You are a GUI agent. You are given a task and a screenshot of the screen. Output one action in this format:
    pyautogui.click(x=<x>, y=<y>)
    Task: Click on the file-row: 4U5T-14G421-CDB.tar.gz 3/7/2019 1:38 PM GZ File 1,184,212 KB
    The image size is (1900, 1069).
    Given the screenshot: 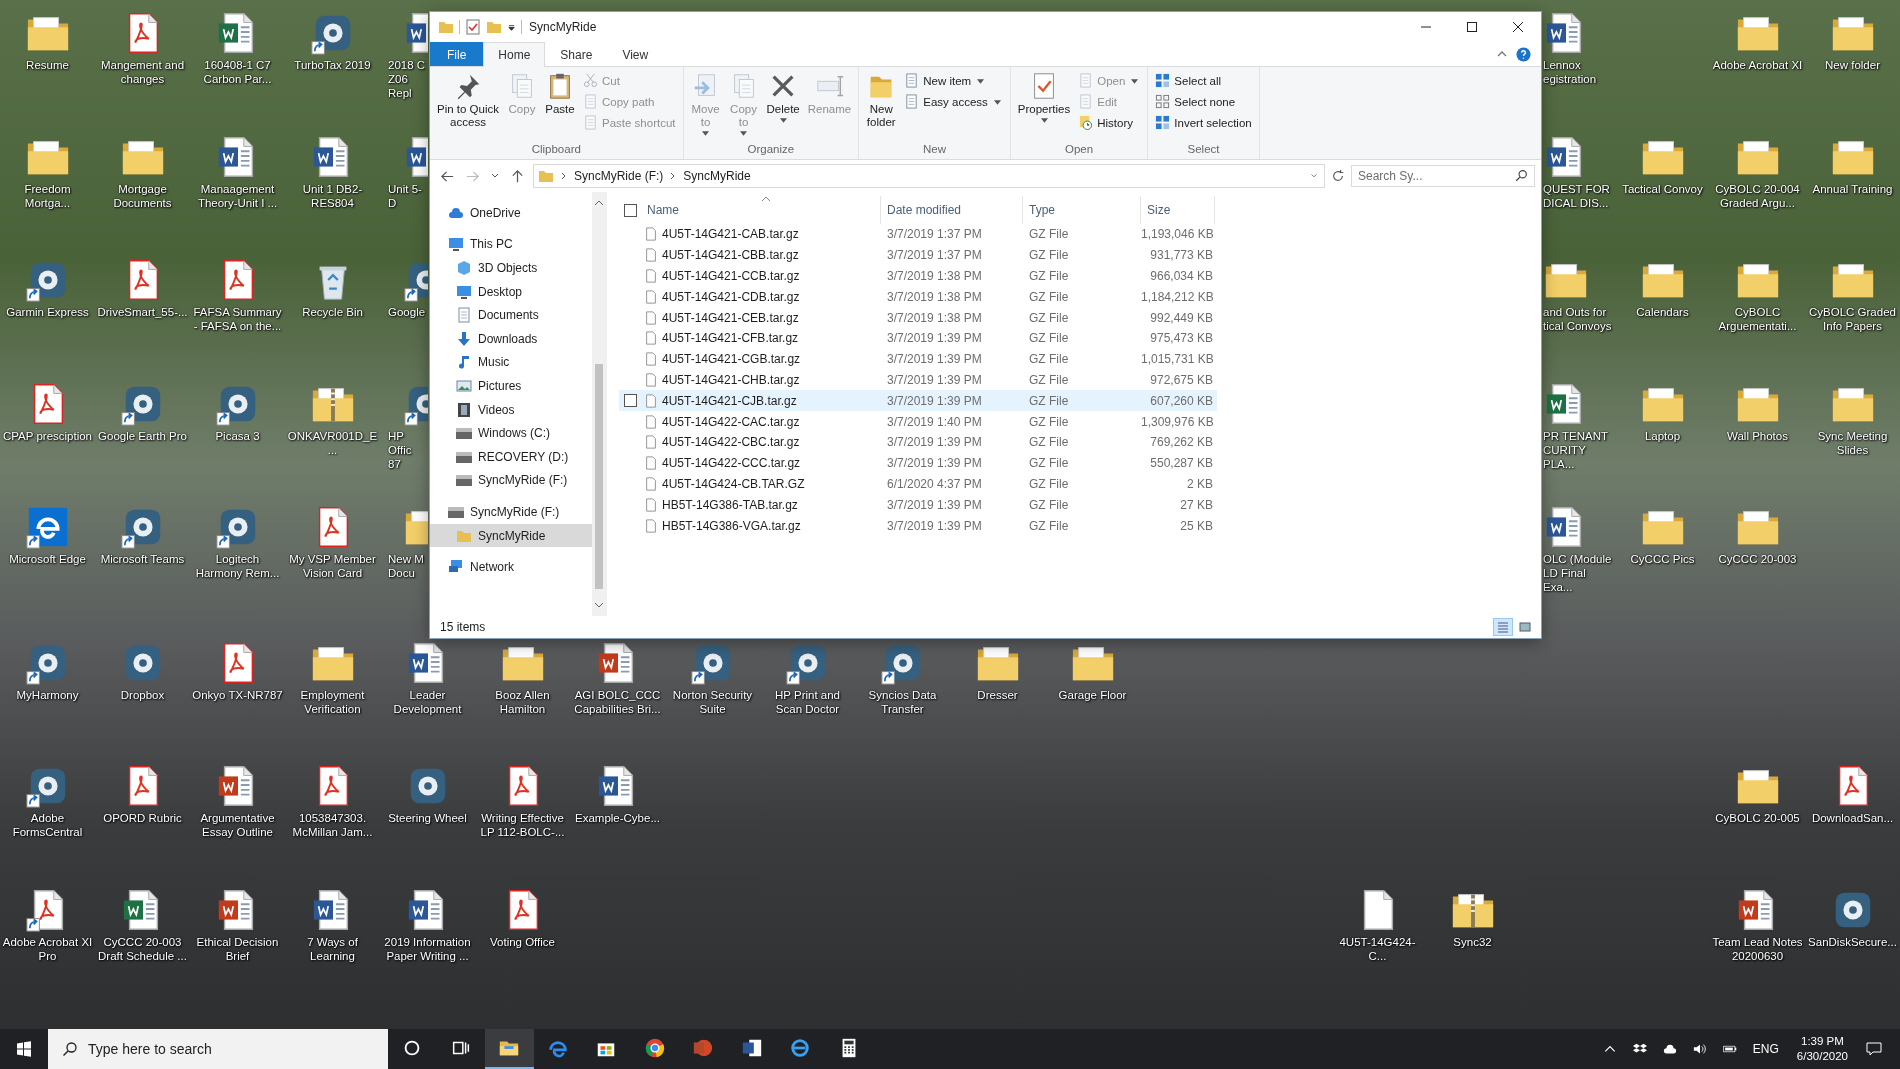 What is the action you would take?
    pyautogui.click(x=918, y=297)
    